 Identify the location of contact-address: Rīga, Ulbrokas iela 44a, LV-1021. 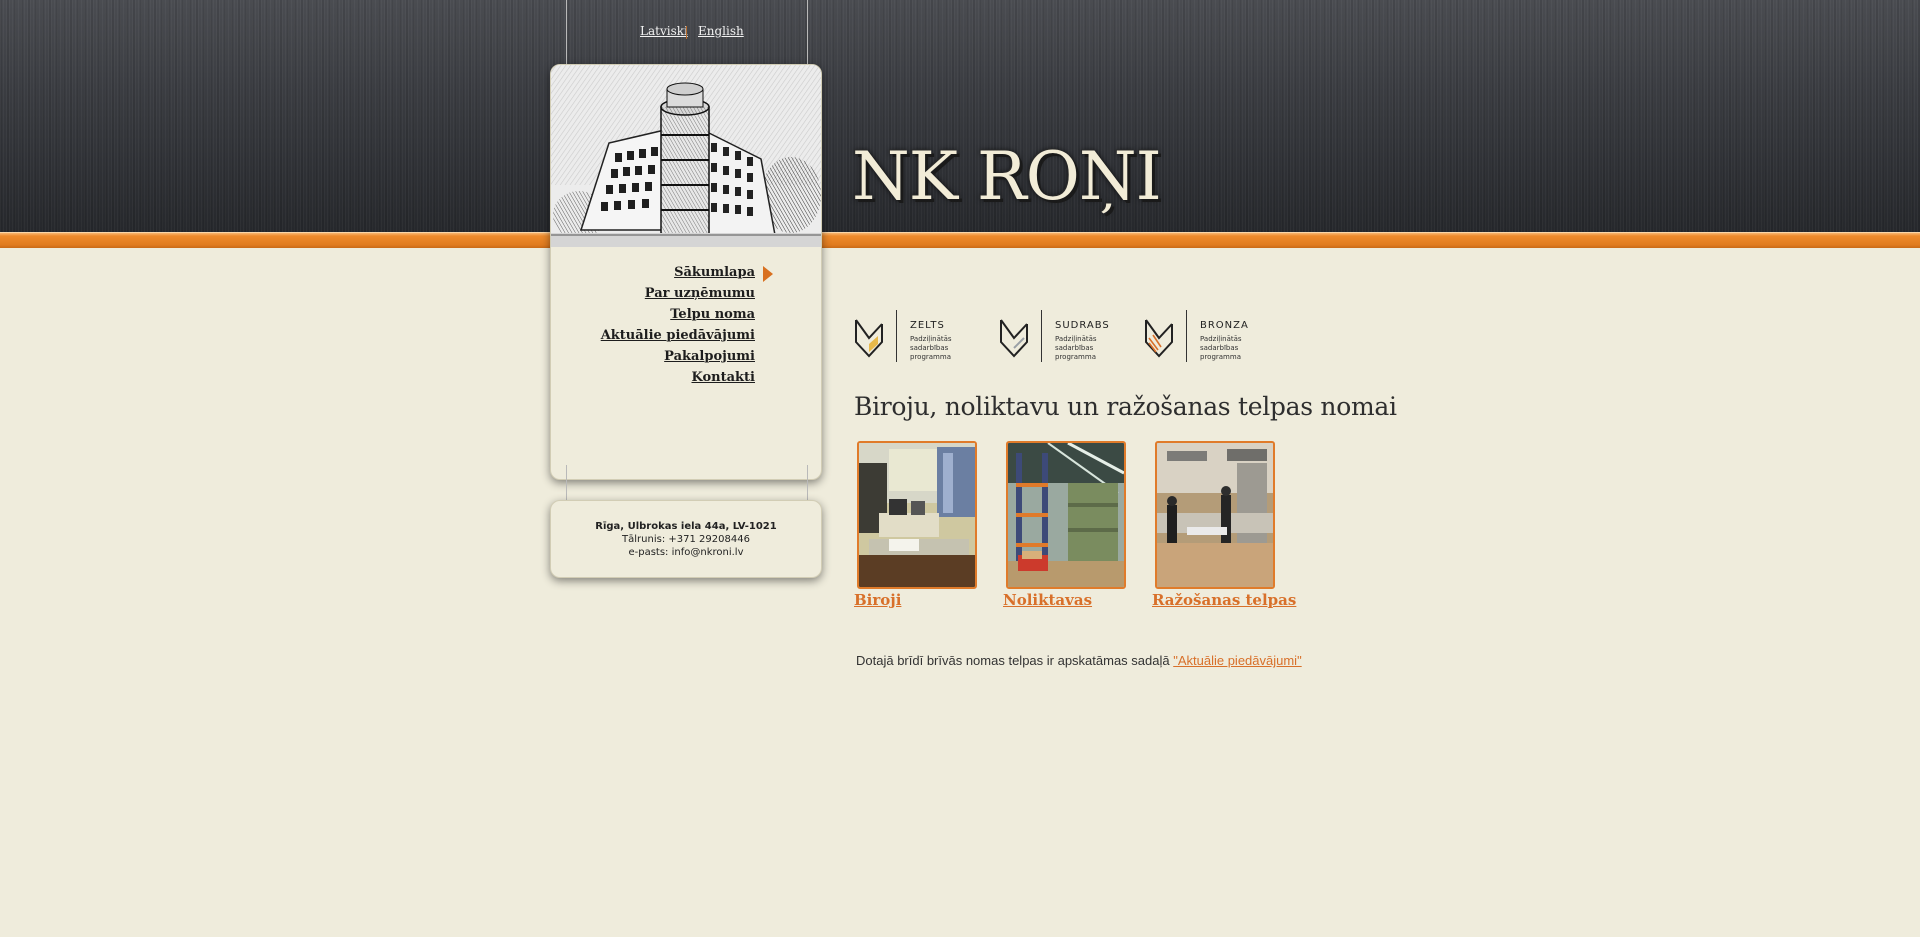
(686, 526).